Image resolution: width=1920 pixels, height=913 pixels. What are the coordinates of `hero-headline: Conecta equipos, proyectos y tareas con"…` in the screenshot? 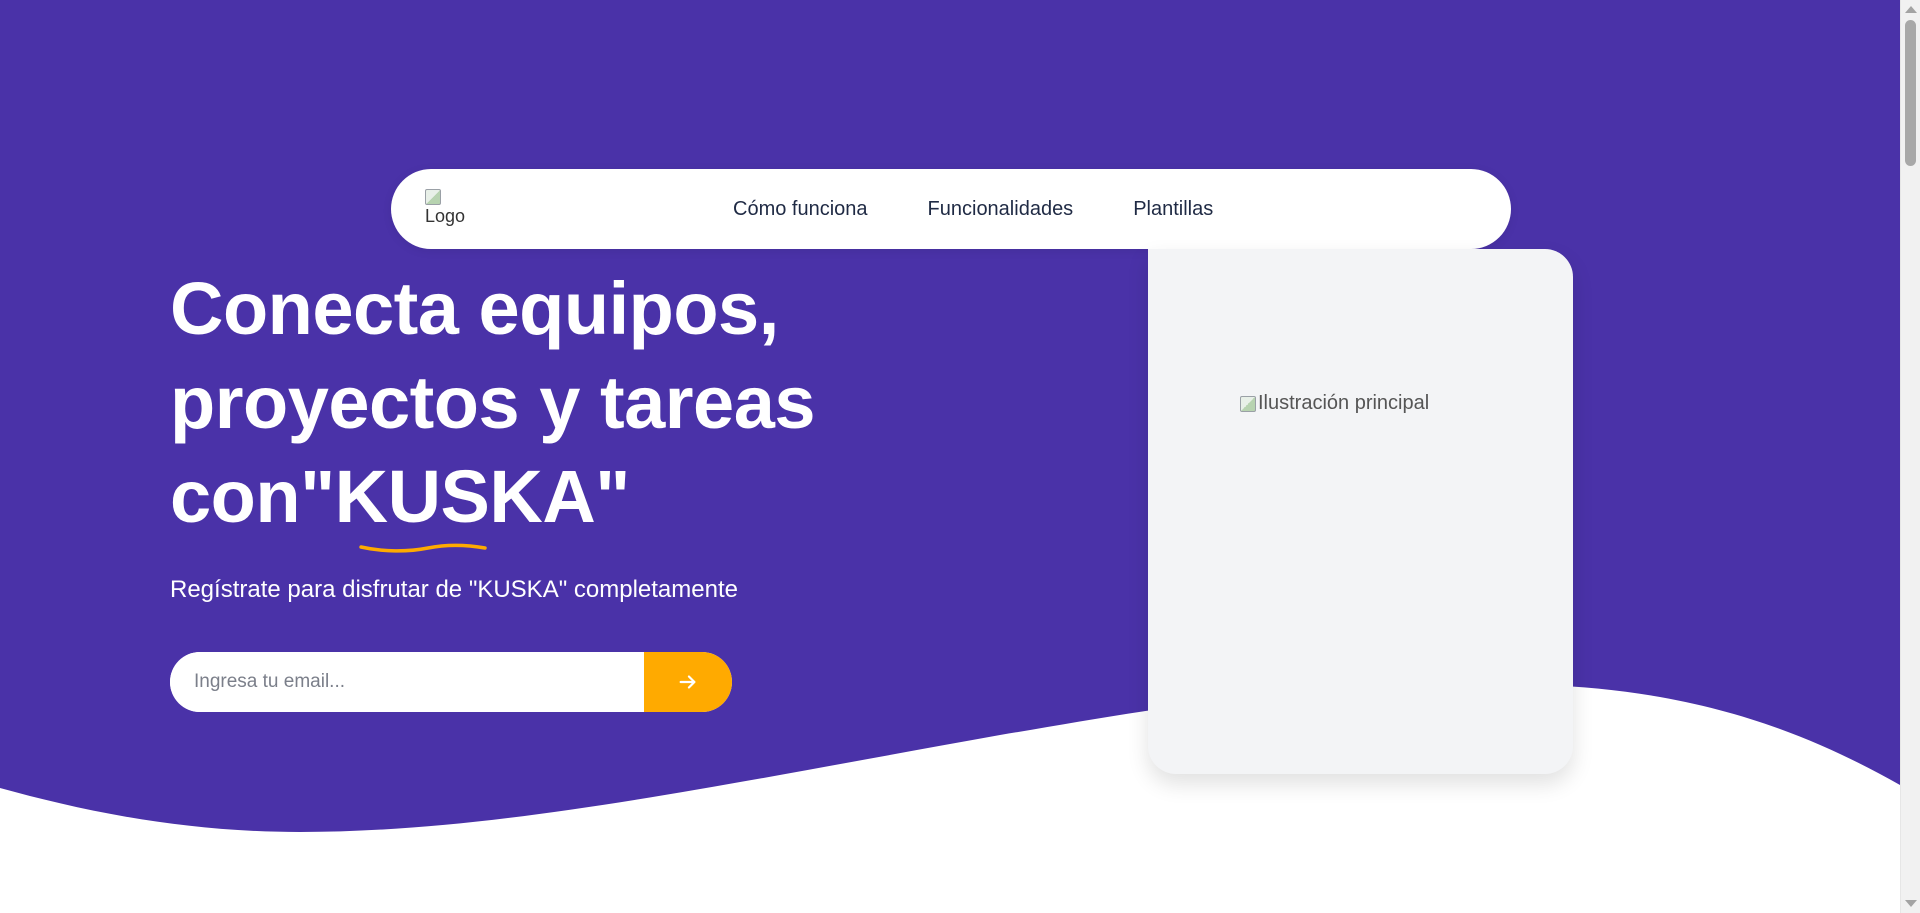 It's located at (550, 407).